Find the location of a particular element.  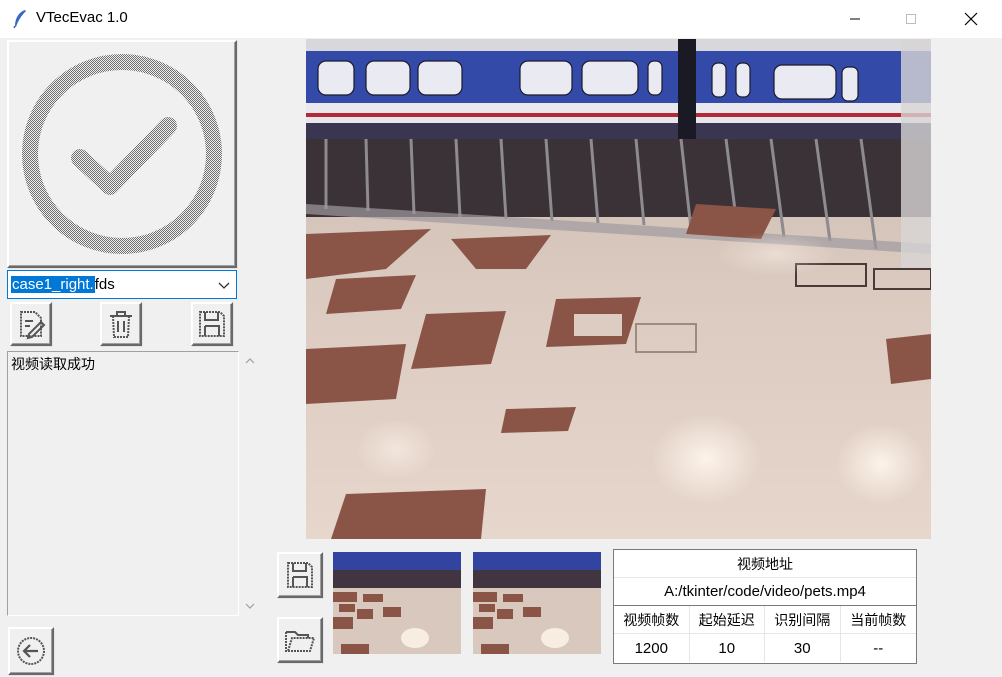

maximize-button is located at coordinates (911, 19).